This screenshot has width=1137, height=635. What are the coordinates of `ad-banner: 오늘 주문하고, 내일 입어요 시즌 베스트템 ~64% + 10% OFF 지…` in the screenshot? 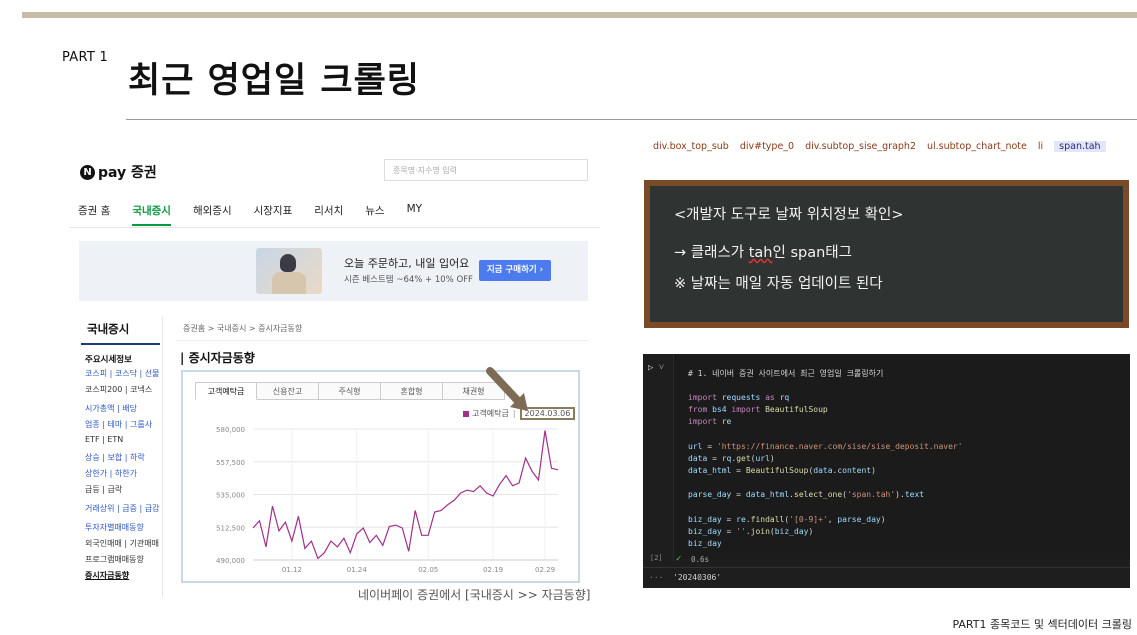 It's located at (333, 271).